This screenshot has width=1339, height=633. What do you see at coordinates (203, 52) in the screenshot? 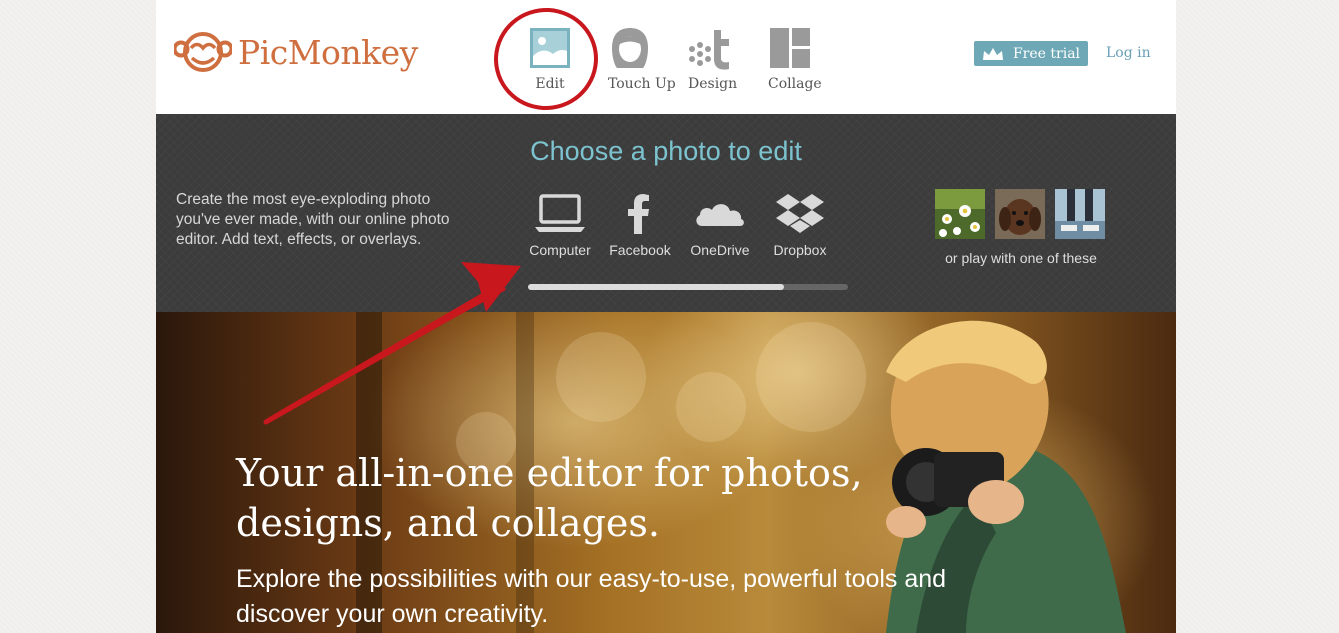
I see `monkey-face-icon` at bounding box center [203, 52].